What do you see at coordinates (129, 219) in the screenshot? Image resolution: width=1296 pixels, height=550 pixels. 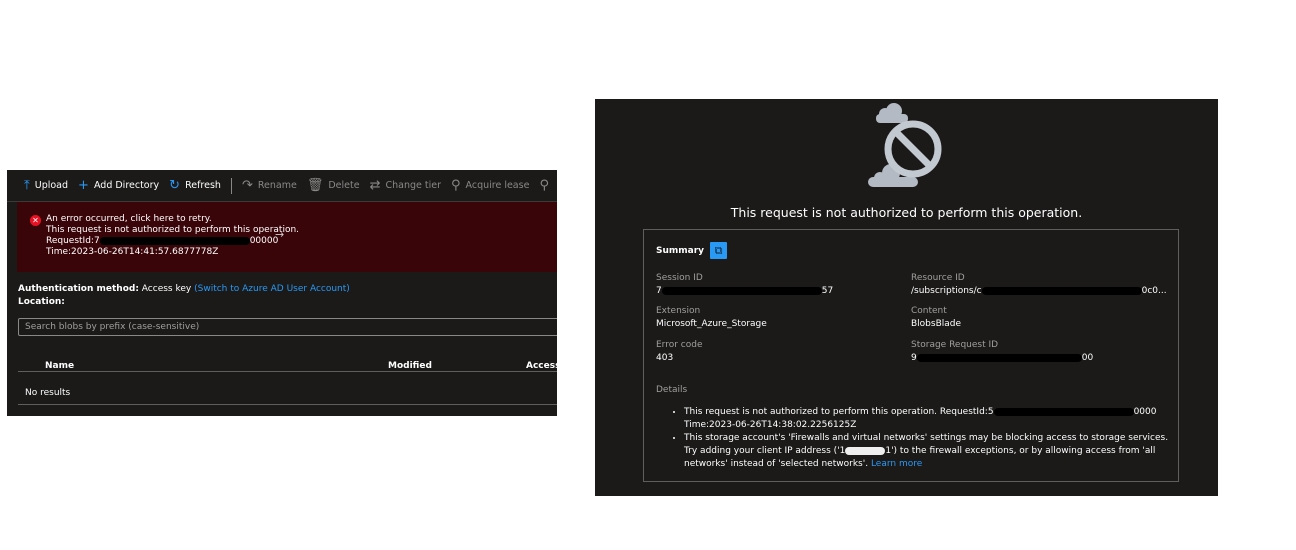 I see `error-message: An error occurred, click here to retry.` at bounding box center [129, 219].